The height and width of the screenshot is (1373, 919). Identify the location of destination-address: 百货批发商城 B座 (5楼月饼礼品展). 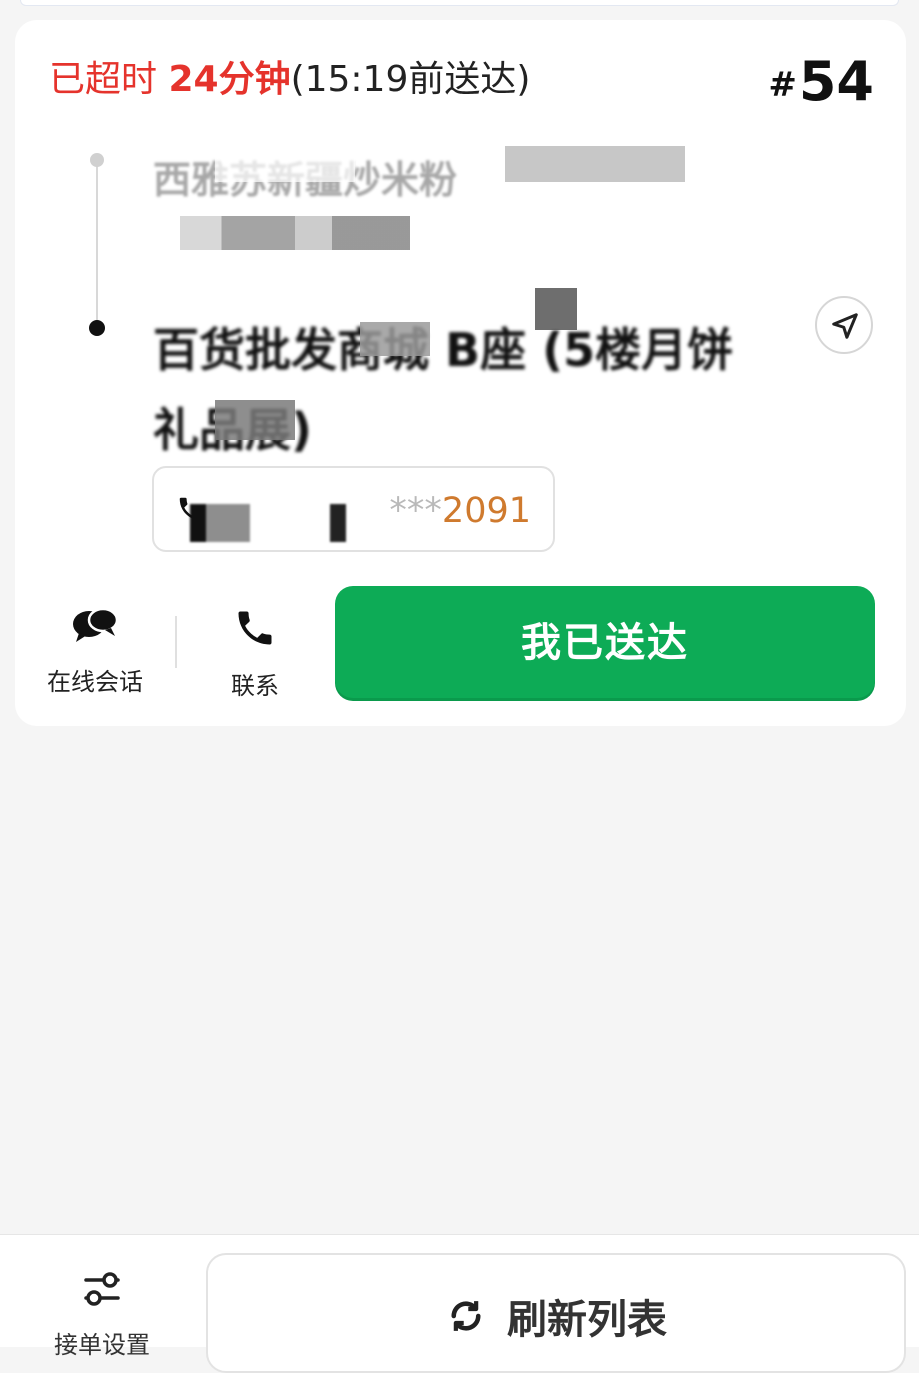
(443, 390).